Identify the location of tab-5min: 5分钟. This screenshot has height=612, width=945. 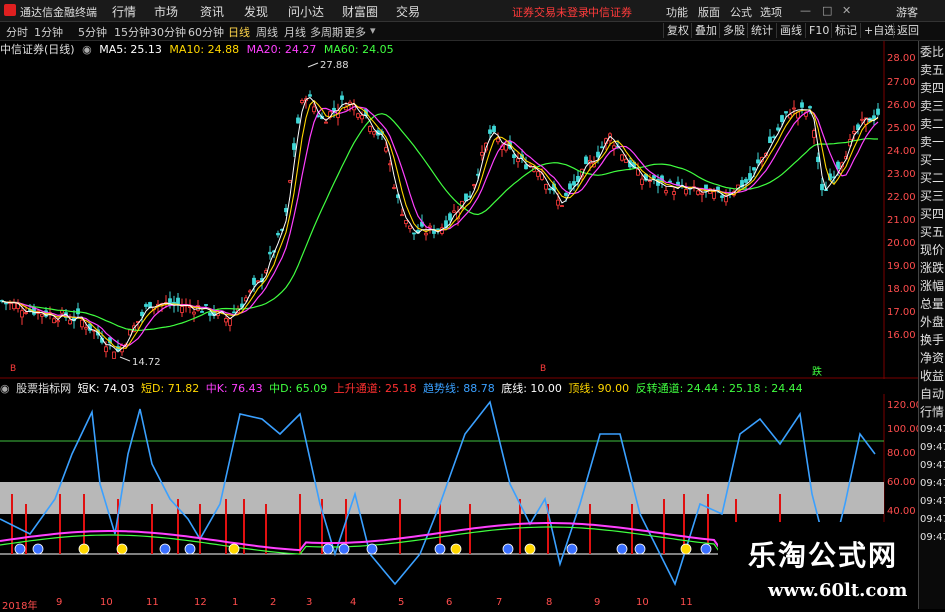
(92, 32).